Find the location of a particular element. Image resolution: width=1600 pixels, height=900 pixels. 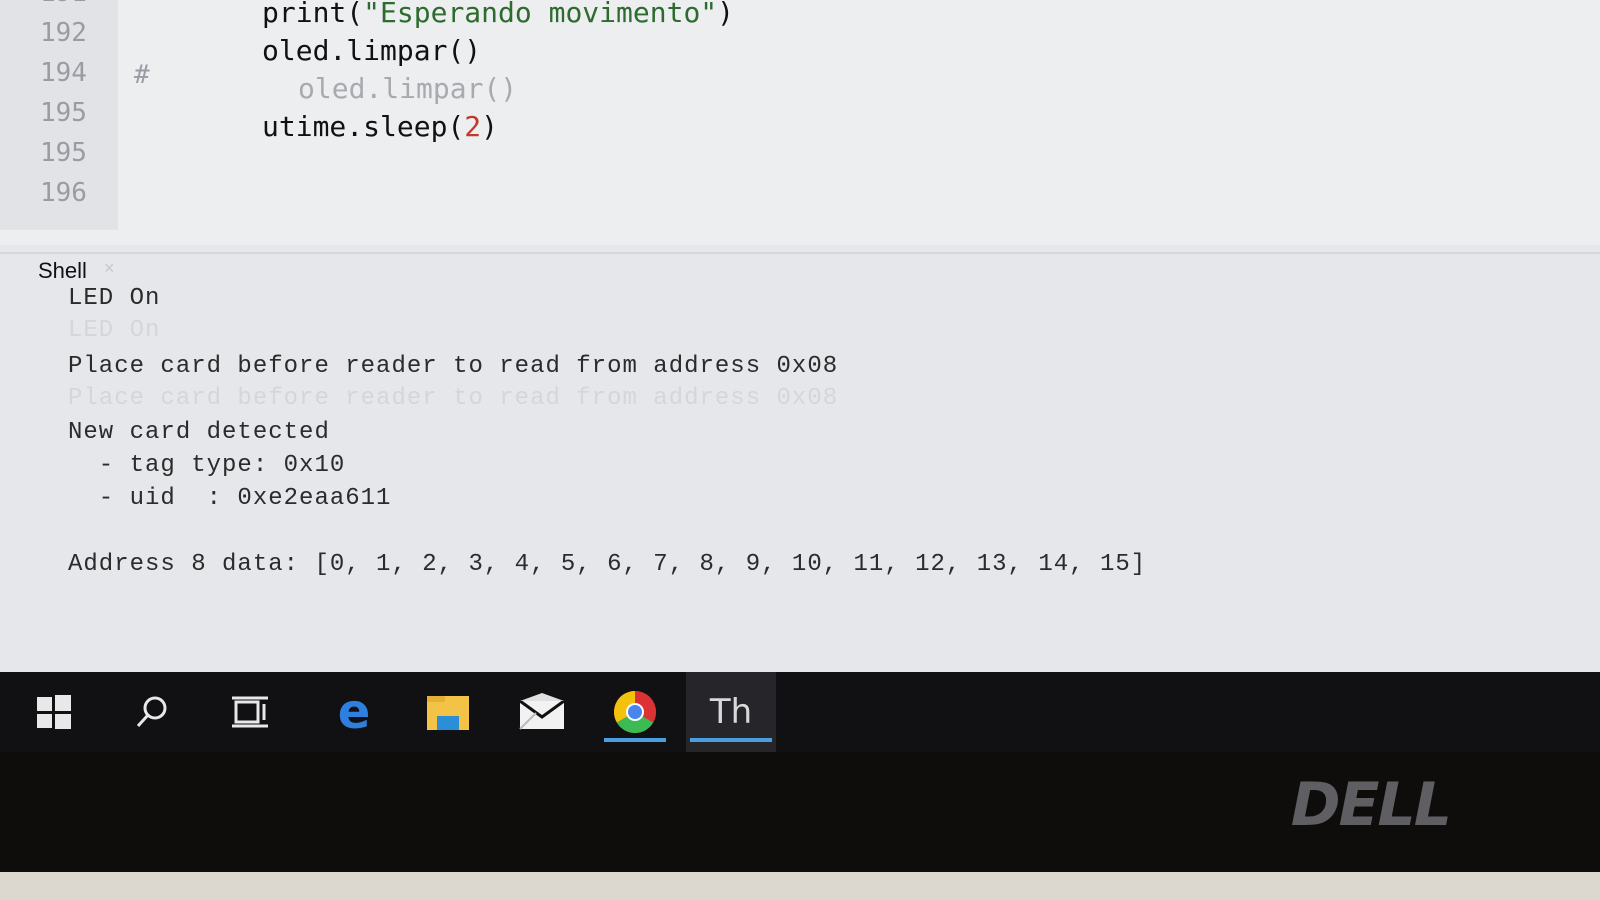

mail-button is located at coordinates (542, 712).